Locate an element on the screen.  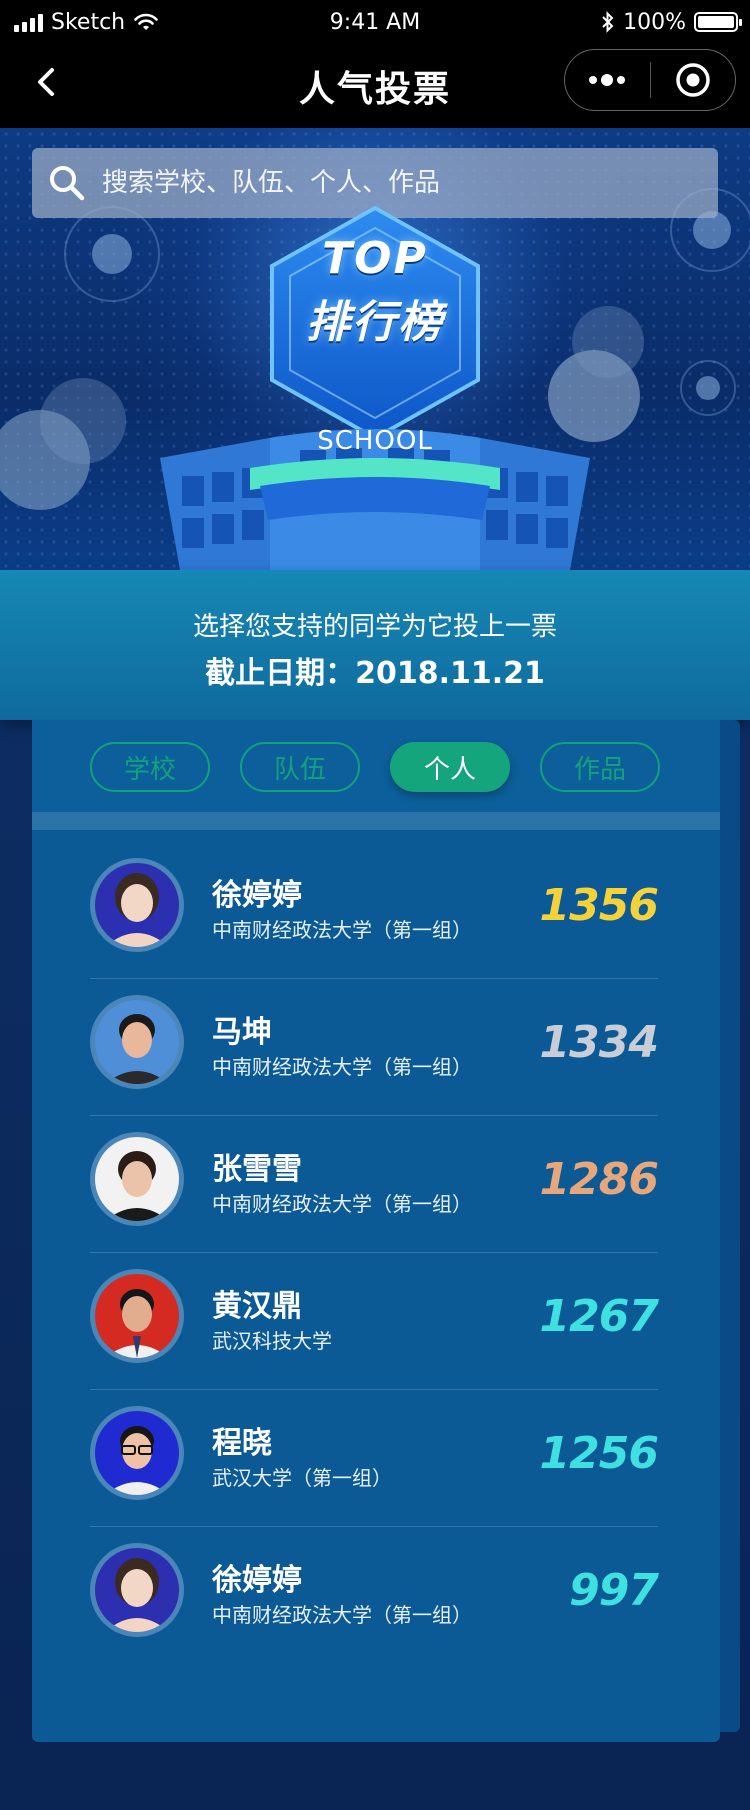
vote-count: 1334 is located at coordinates (599, 1042).